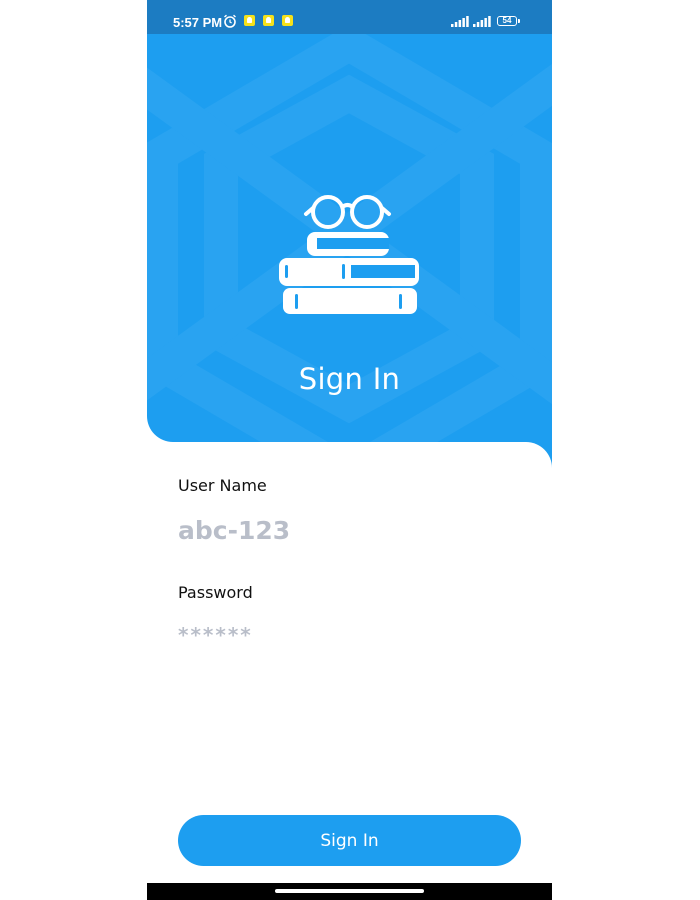 This screenshot has width=700, height=900. I want to click on navigation-bar, so click(349, 891).